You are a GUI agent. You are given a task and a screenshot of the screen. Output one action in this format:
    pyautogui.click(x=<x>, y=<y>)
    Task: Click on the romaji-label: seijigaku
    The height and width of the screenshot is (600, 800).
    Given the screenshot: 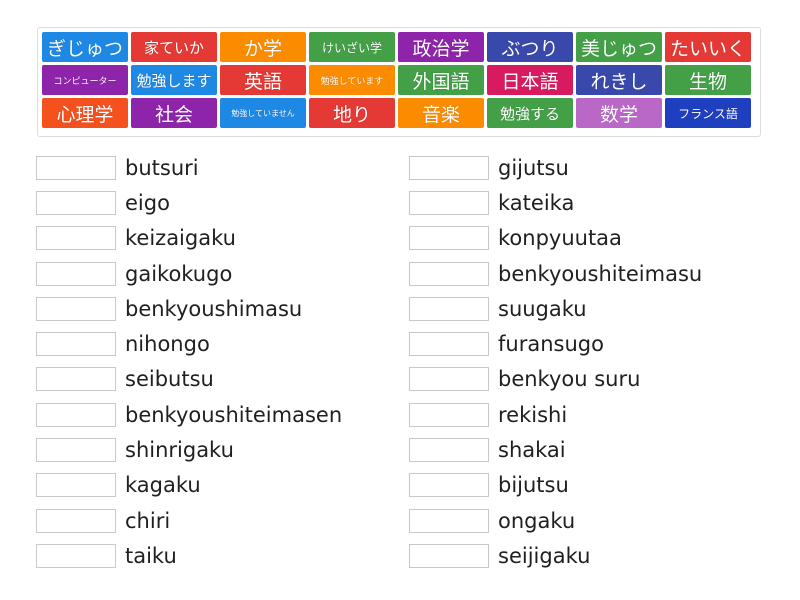 What is the action you would take?
    pyautogui.click(x=544, y=555)
    